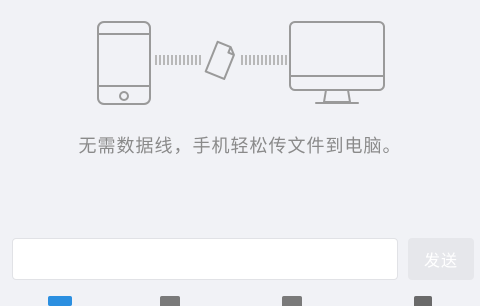 The height and width of the screenshot is (306, 480). What do you see at coordinates (170, 301) in the screenshot?
I see `camera-icon` at bounding box center [170, 301].